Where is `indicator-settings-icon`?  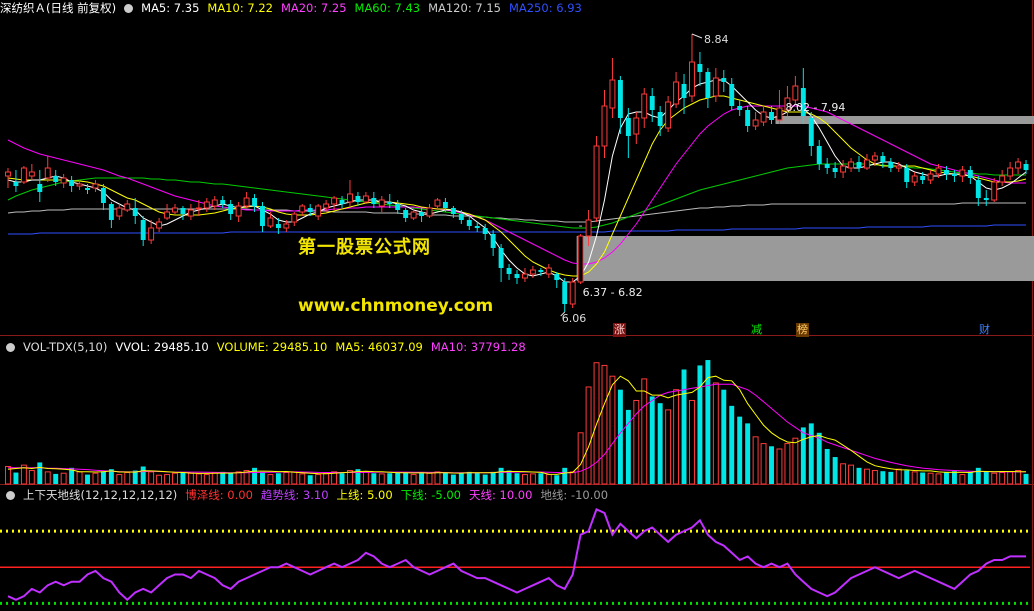 indicator-settings-icon is located at coordinates (10, 495).